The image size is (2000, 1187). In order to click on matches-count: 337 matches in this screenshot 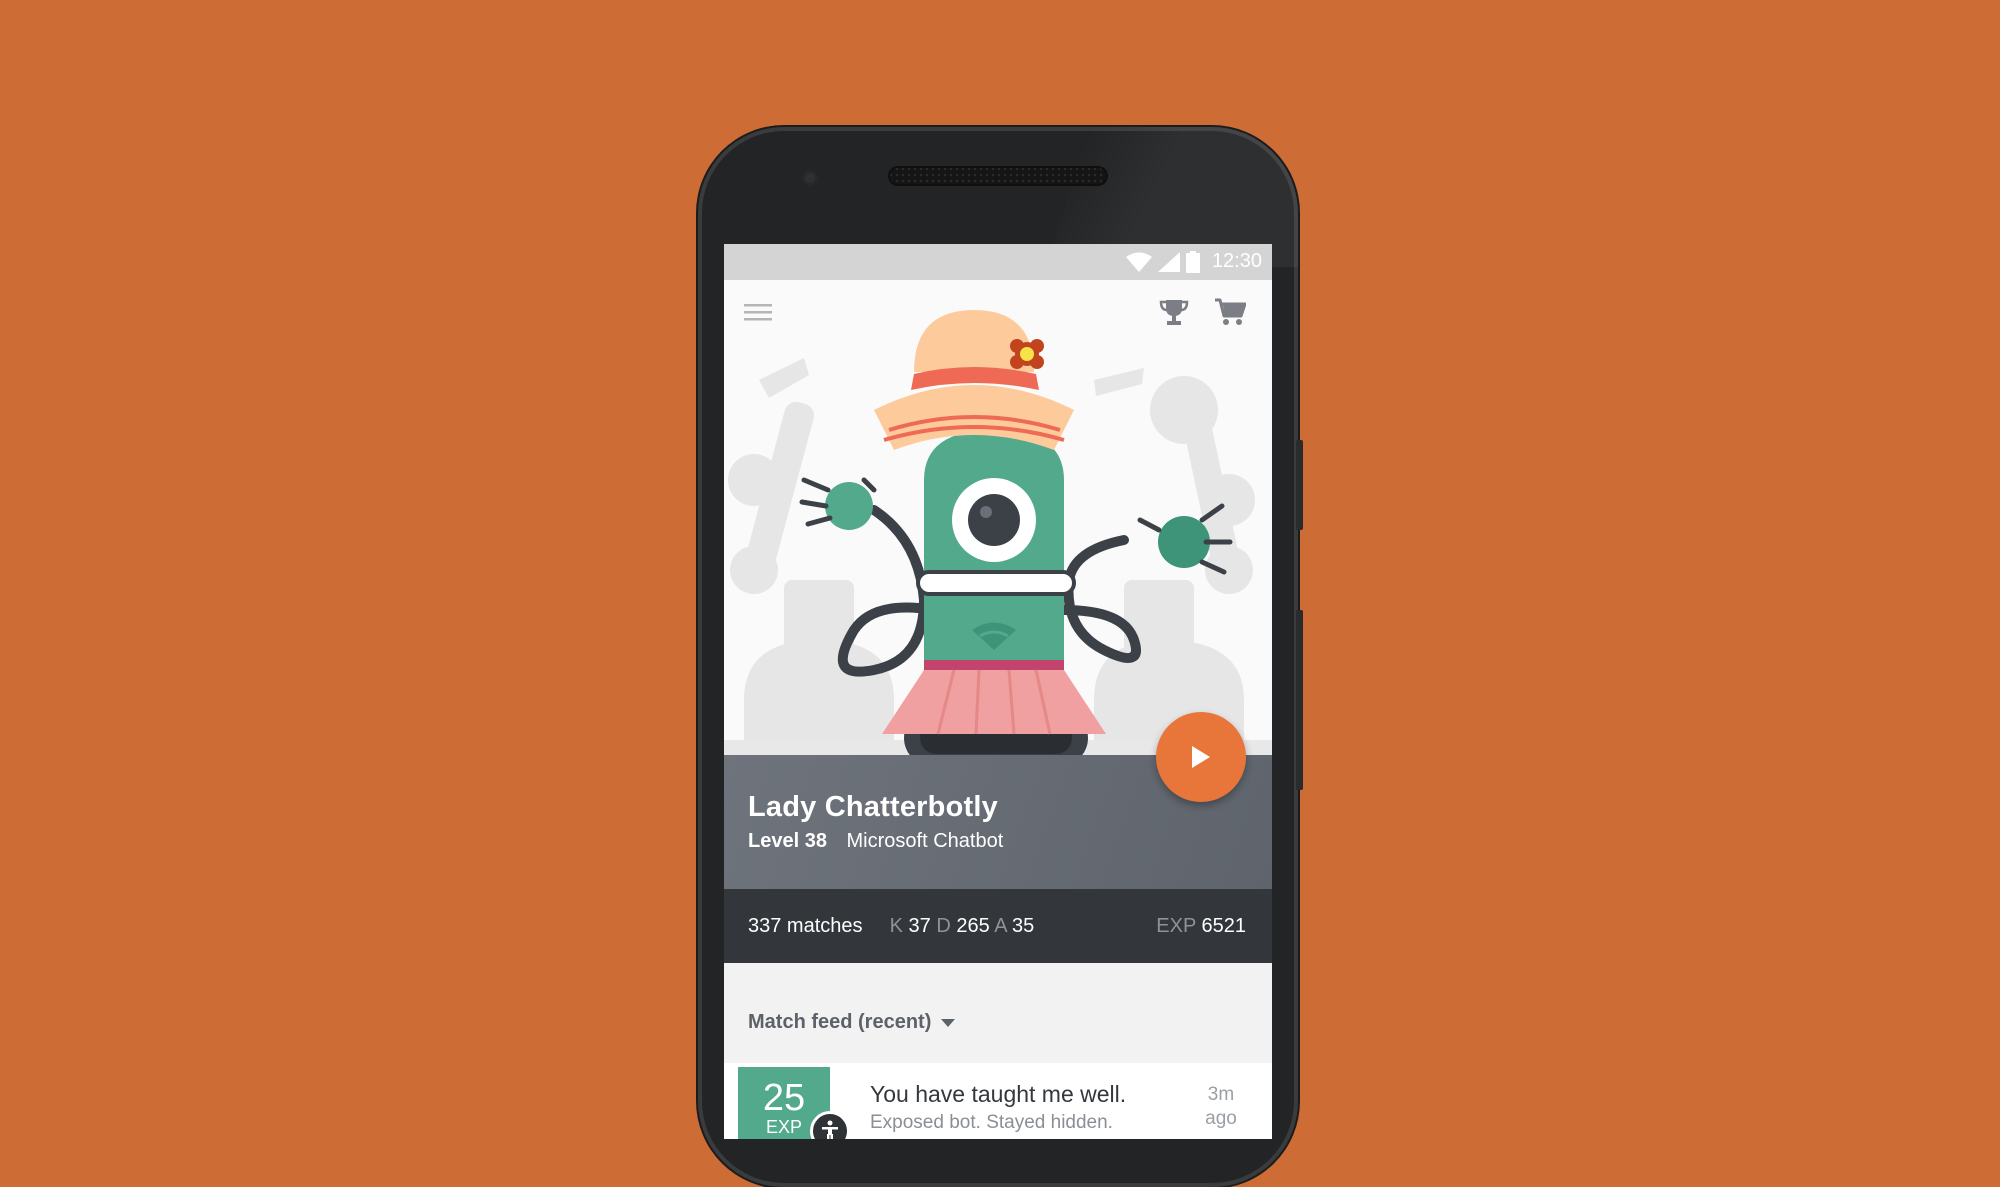, I will do `click(805, 926)`.